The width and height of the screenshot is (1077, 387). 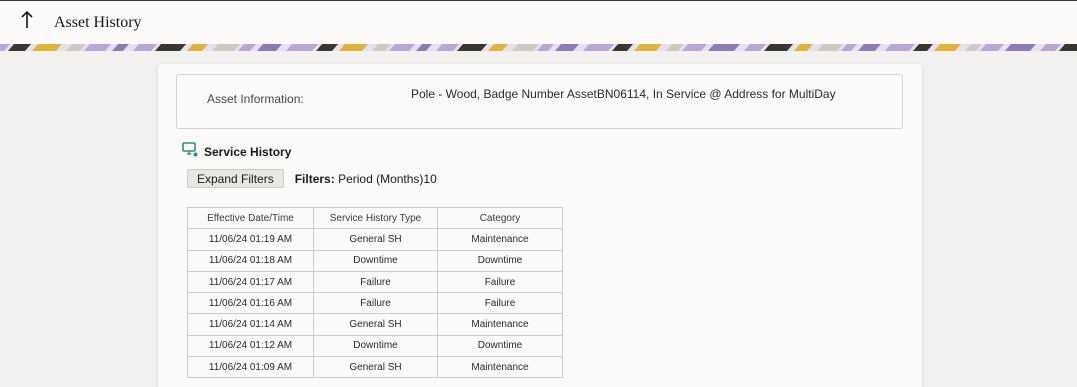 I want to click on table-row: 11/06/24 01:14 AM General SH Maintenance, so click(x=375, y=324).